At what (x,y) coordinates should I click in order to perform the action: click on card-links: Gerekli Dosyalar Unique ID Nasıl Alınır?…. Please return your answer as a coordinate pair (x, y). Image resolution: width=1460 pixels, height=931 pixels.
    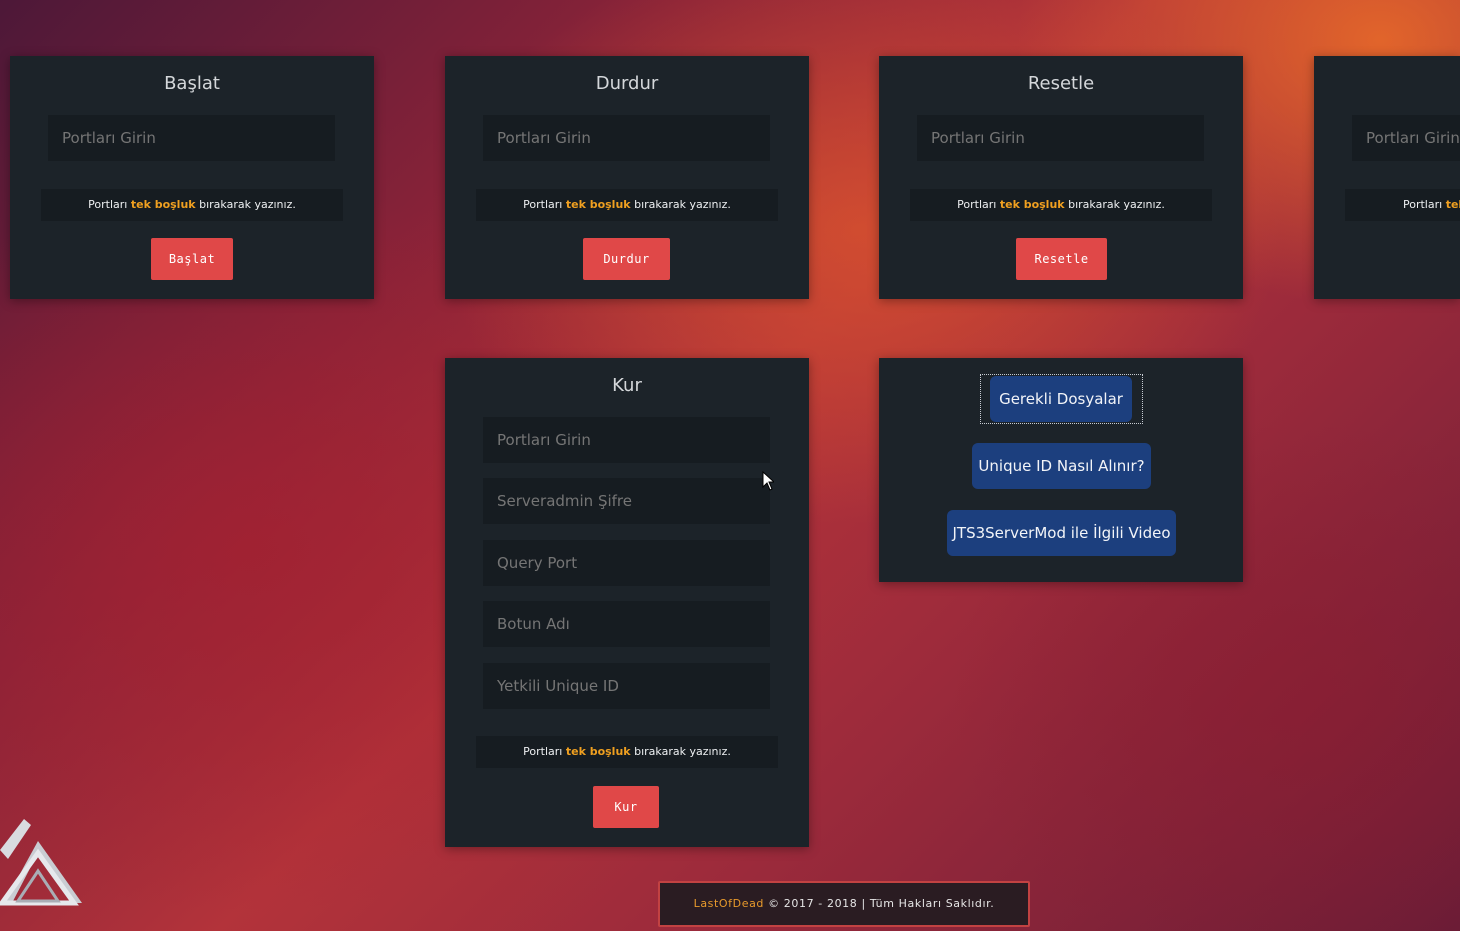
    Looking at the image, I should click on (1061, 470).